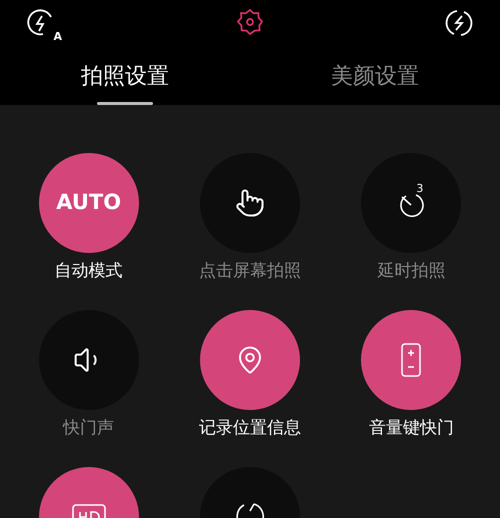 The image size is (500, 518). What do you see at coordinates (88, 271) in the screenshot?
I see `option-label: 自动模式` at bounding box center [88, 271].